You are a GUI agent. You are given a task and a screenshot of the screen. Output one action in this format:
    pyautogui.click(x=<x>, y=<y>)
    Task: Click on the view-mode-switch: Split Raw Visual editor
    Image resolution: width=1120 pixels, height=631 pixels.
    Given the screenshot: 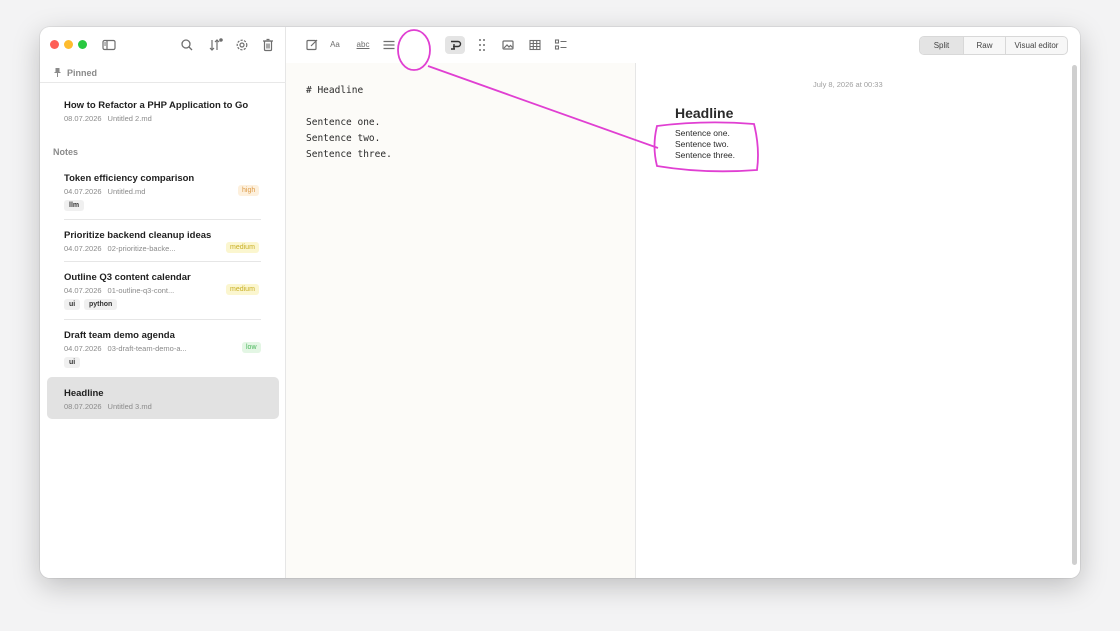 What is the action you would take?
    pyautogui.click(x=993, y=45)
    